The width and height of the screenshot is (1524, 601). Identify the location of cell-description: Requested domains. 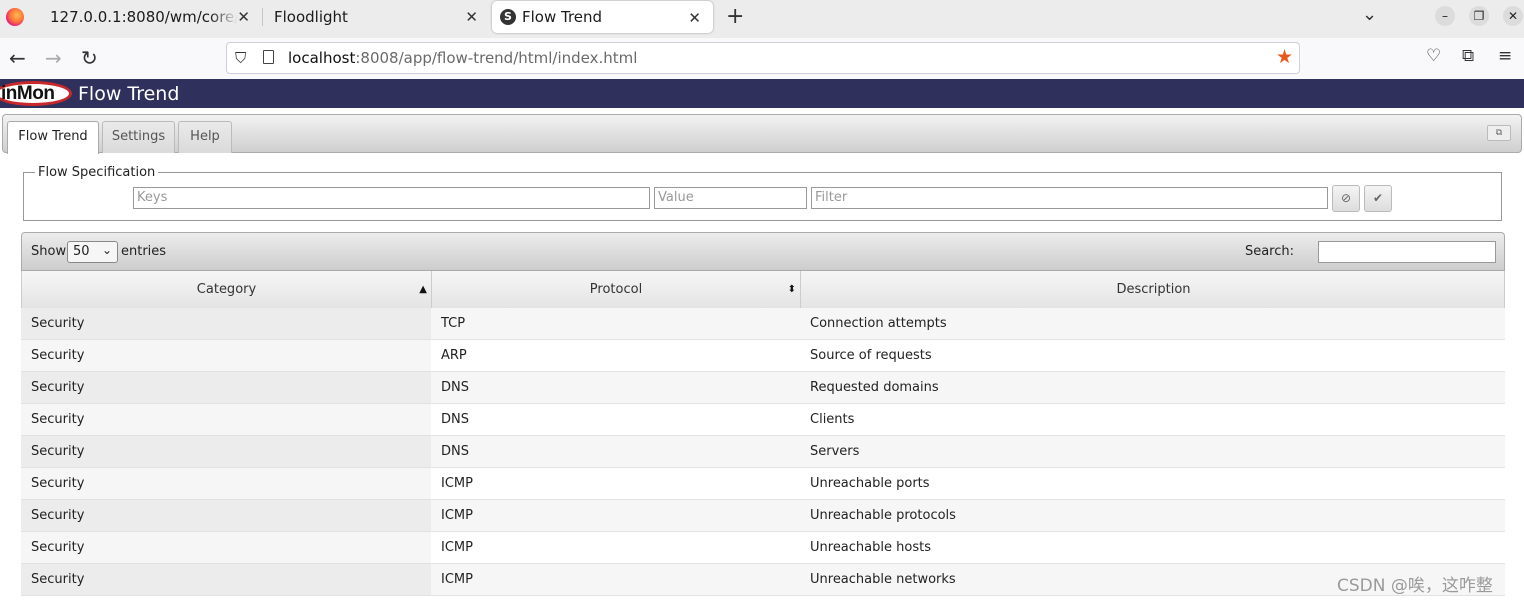
(874, 387).